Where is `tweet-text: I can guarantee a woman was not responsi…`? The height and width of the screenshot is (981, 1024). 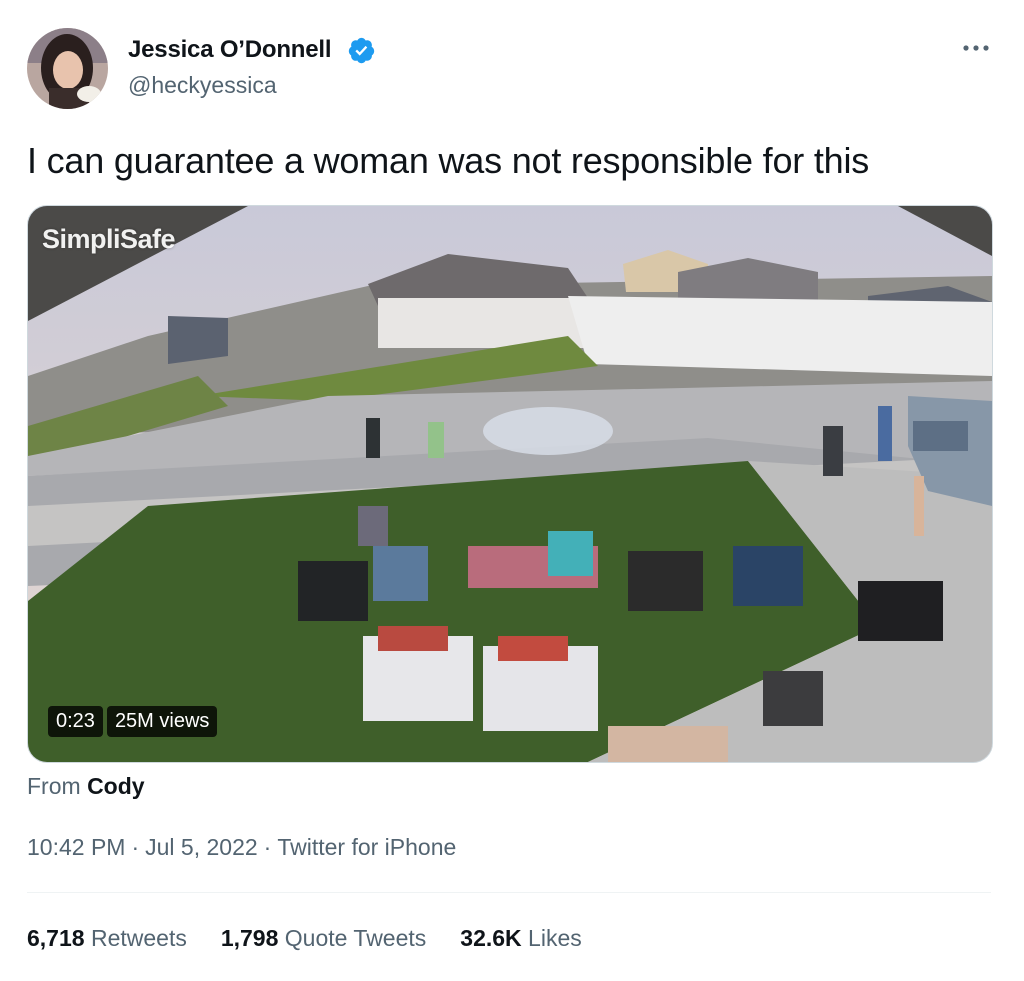
tweet-text: I can guarantee a woman was not responsi… is located at coordinates (448, 160).